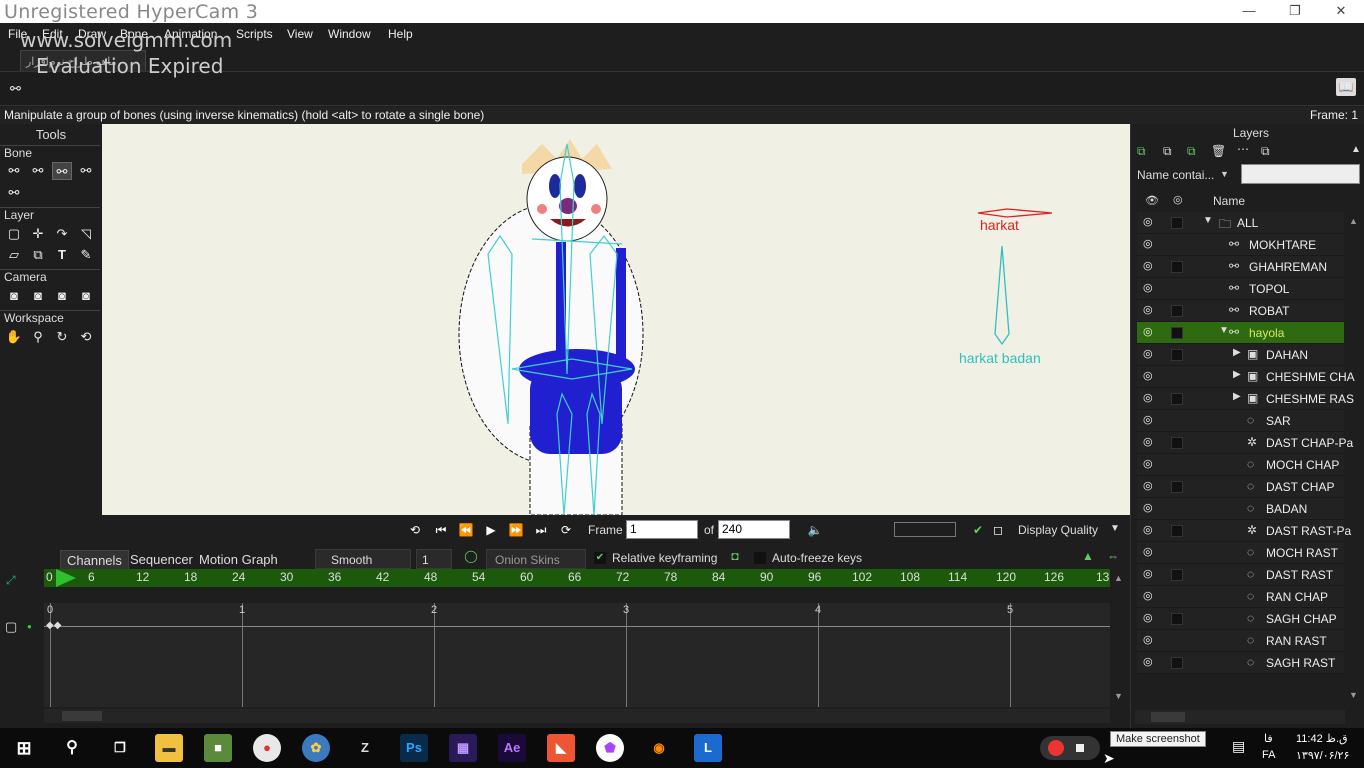 The image size is (1364, 768). Describe the element at coordinates (38, 337) in the screenshot. I see `magnifier-icon: ⚲` at that location.